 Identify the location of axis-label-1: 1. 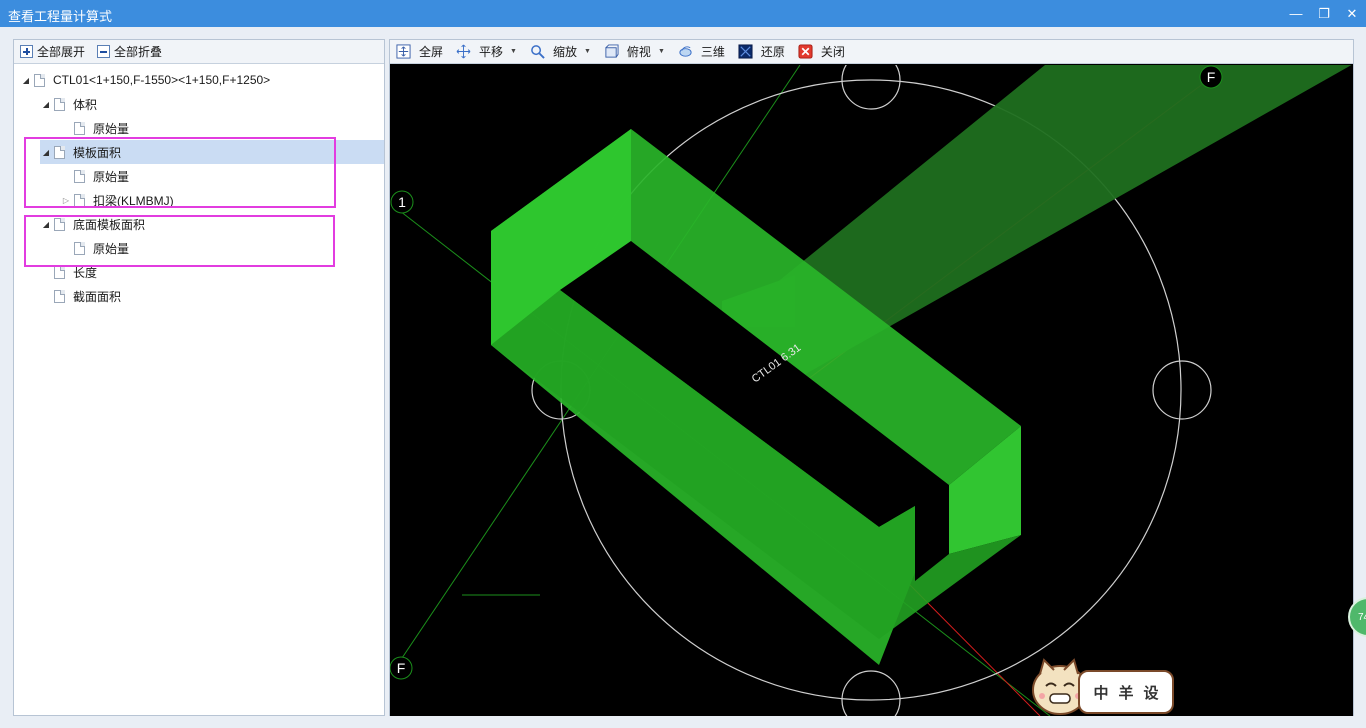
(402, 202).